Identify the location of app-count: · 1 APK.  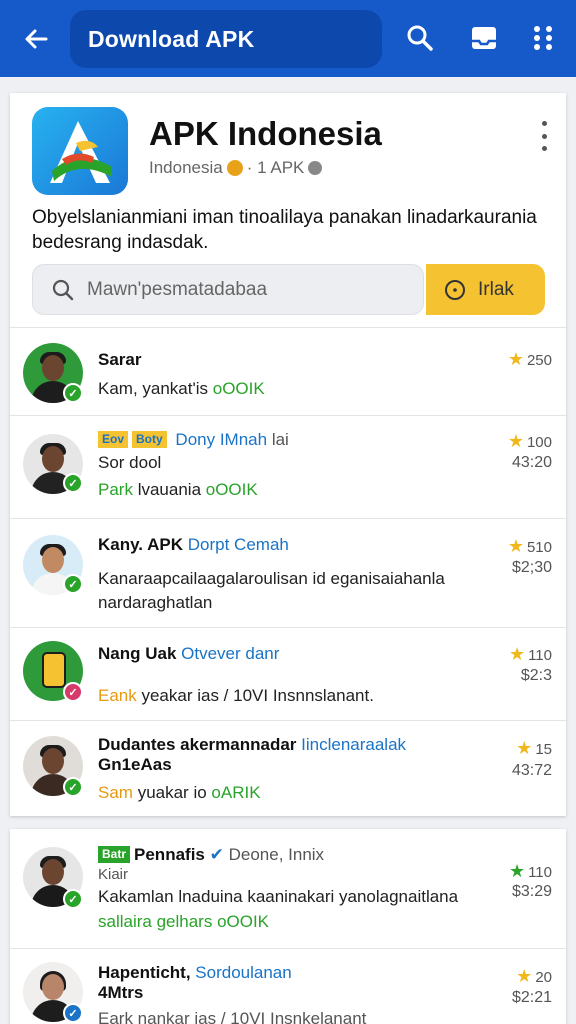
(275, 167).